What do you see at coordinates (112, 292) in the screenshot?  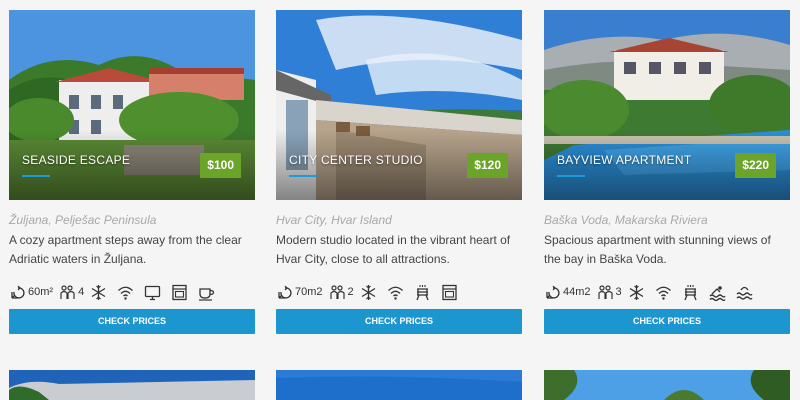 I see `amenities-row: 60m² 4` at bounding box center [112, 292].